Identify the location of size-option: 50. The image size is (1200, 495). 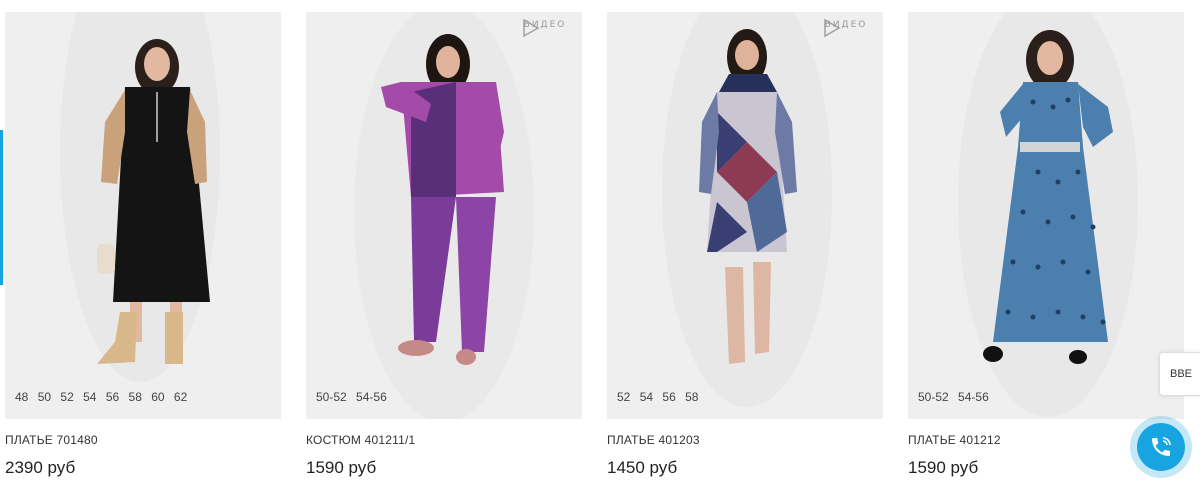
(44, 397).